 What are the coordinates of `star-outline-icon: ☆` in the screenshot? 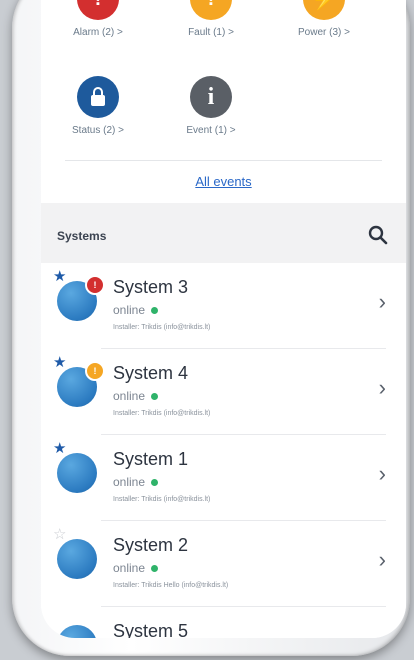 It's located at (59, 534).